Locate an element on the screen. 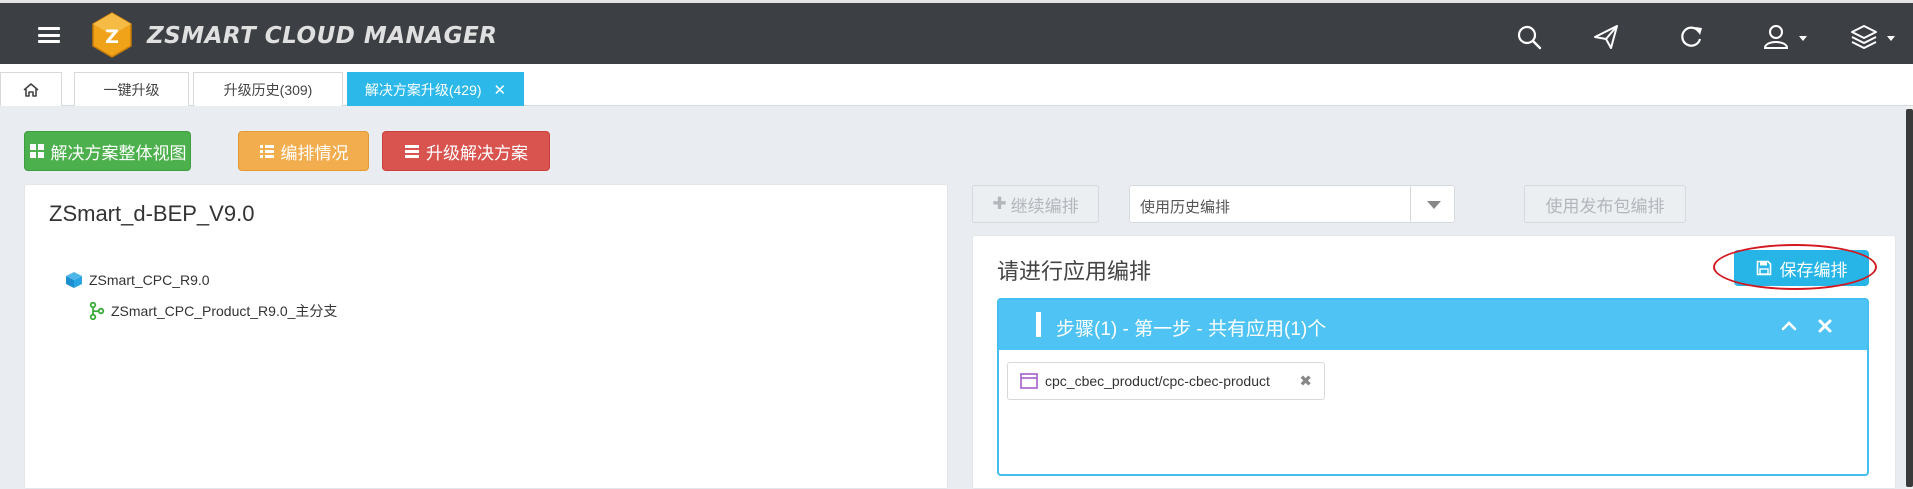  app-logo: Z is located at coordinates (112, 35).